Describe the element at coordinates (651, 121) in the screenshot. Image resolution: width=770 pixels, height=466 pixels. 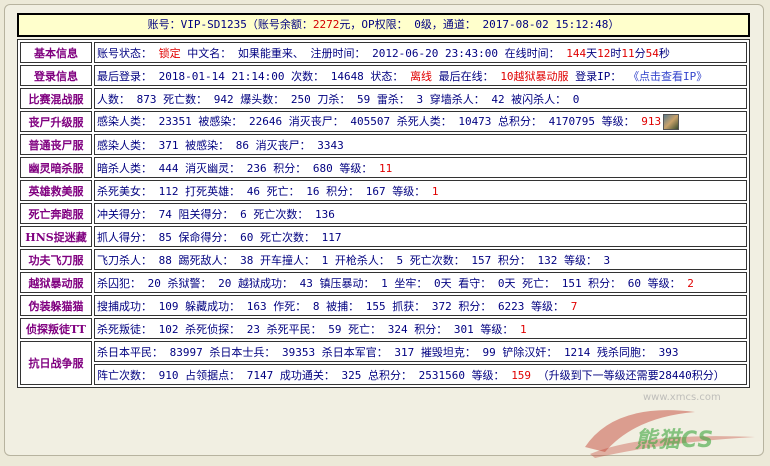
I see `stat-text: 913` at that location.